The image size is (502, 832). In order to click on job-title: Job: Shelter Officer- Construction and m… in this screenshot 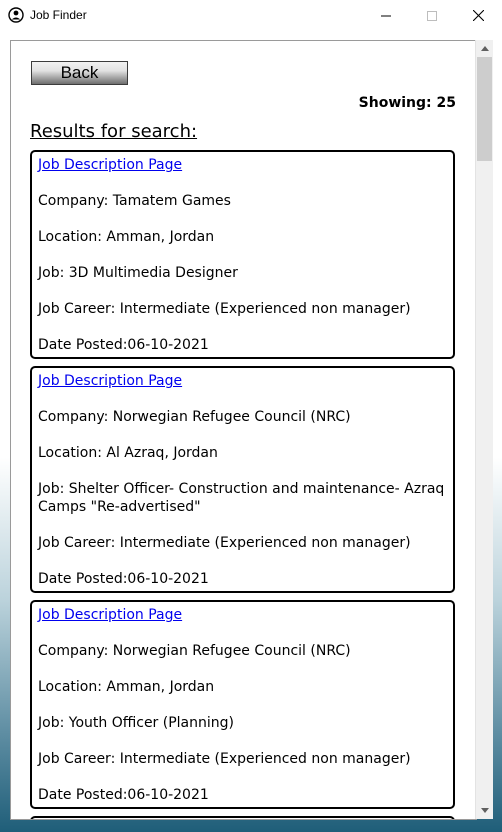, I will do `click(241, 498)`.